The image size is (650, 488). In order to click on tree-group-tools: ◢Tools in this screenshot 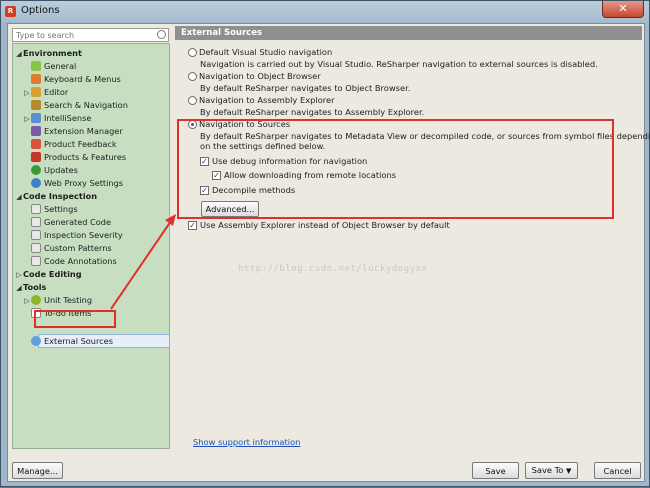, I will do `click(30, 287)`.